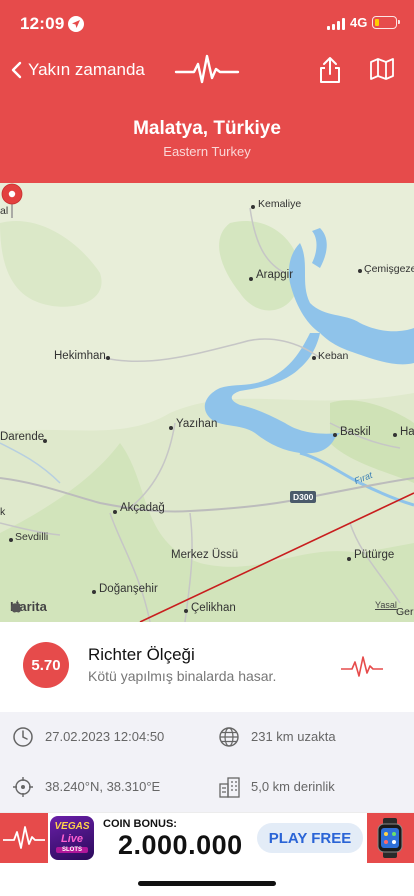  What do you see at coordinates (310, 838) in the screenshot?
I see `play-free-button: PLAY FREE` at bounding box center [310, 838].